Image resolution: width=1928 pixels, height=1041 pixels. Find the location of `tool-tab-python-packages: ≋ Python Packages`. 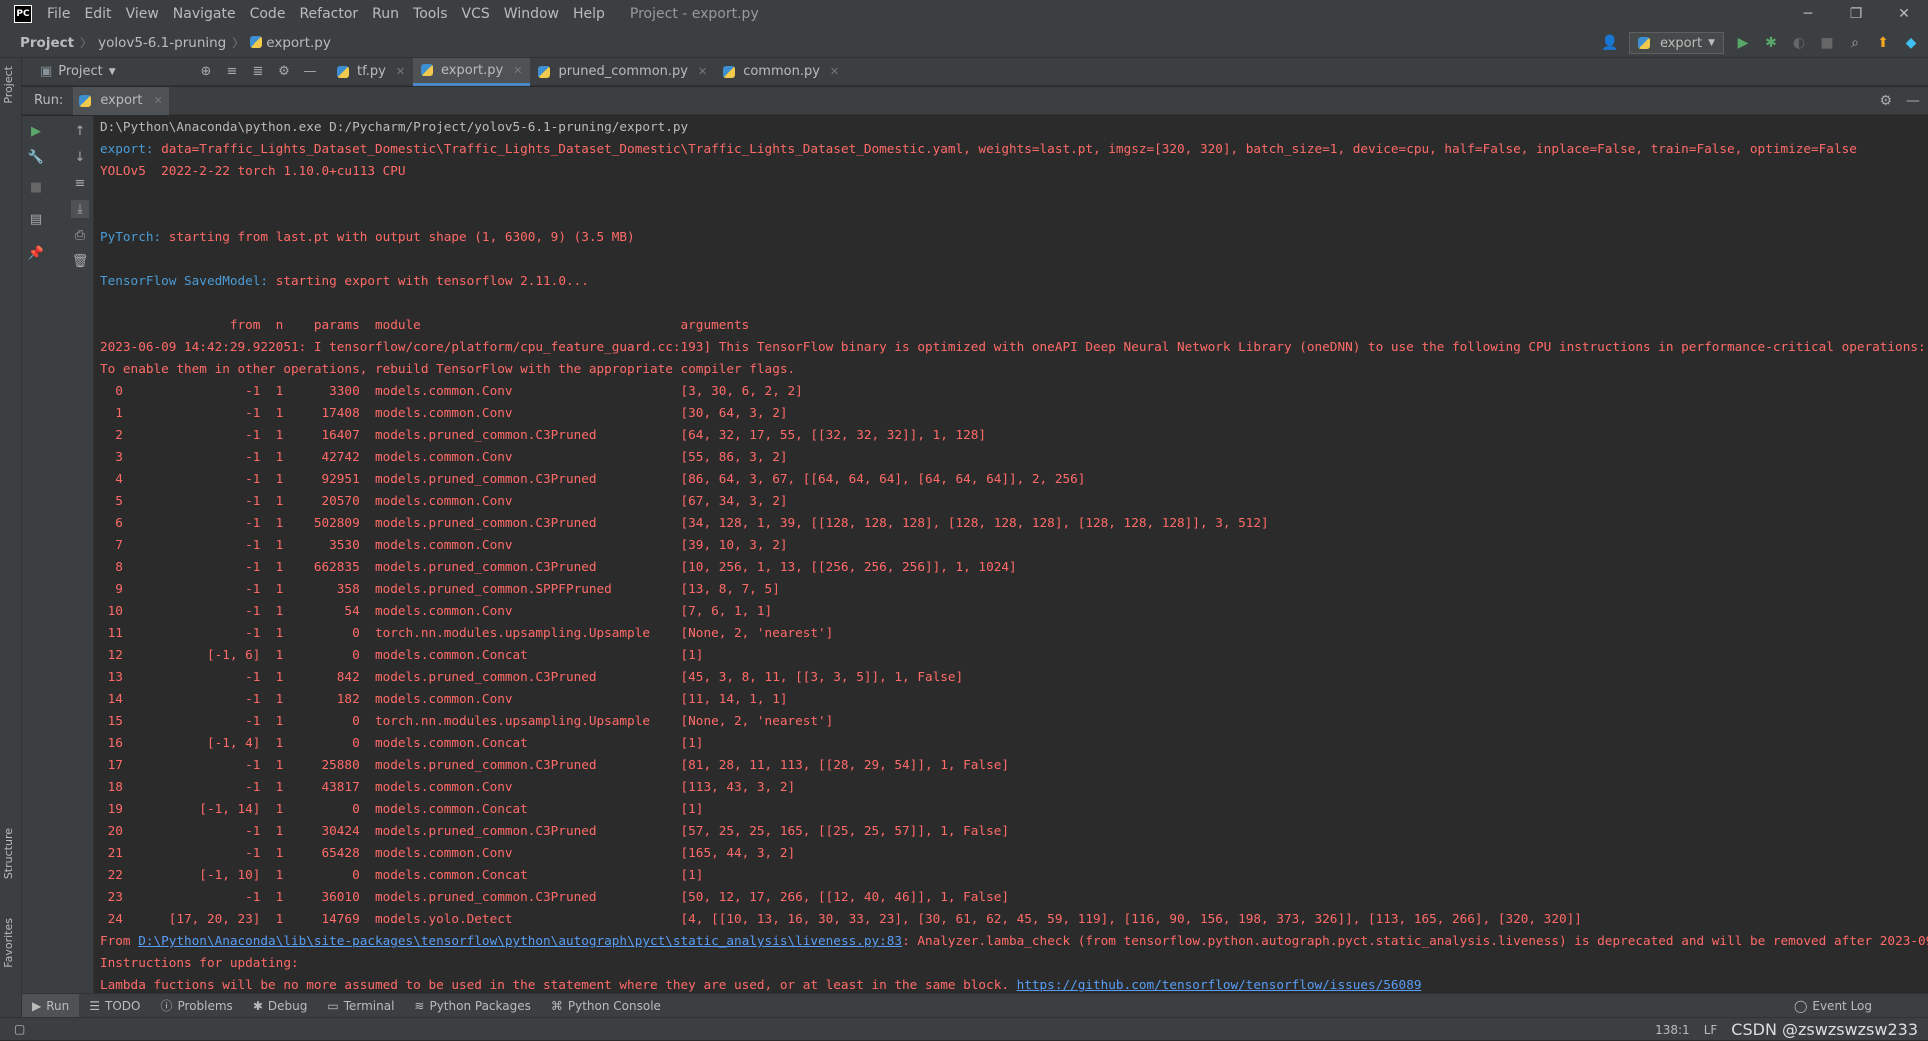

tool-tab-python-packages: ≋ Python Packages is located at coordinates (472, 1006).